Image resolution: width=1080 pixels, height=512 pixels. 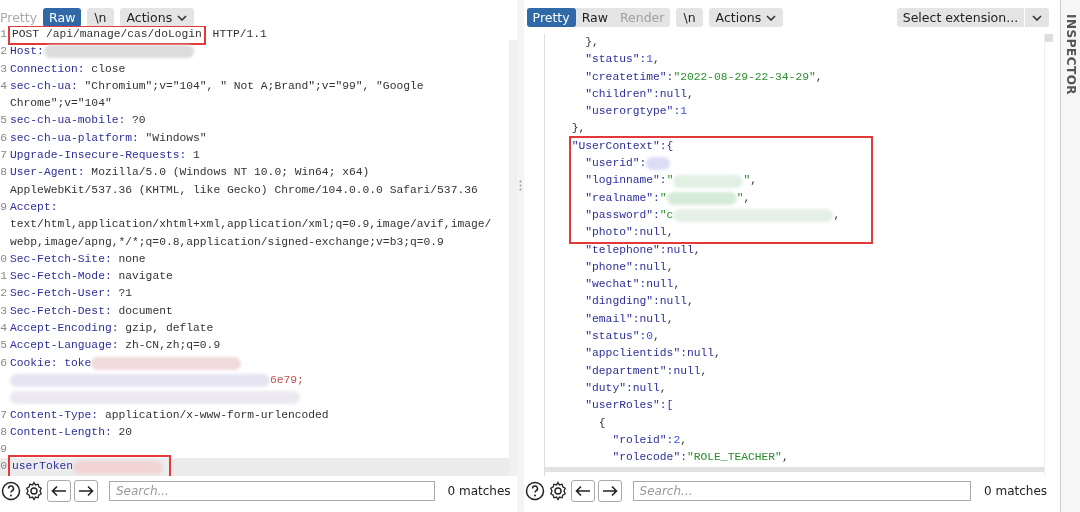 What do you see at coordinates (612, 233) in the screenshot?
I see `json-key: "photo":` at bounding box center [612, 233].